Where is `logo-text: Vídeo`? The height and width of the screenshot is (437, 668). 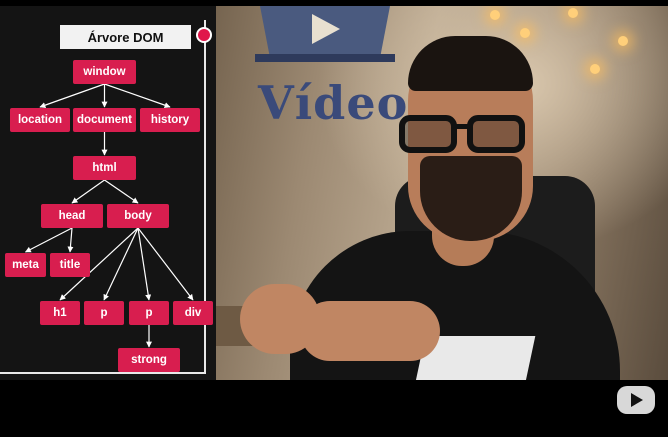
logo-text: Vídeo is located at coordinates (333, 103).